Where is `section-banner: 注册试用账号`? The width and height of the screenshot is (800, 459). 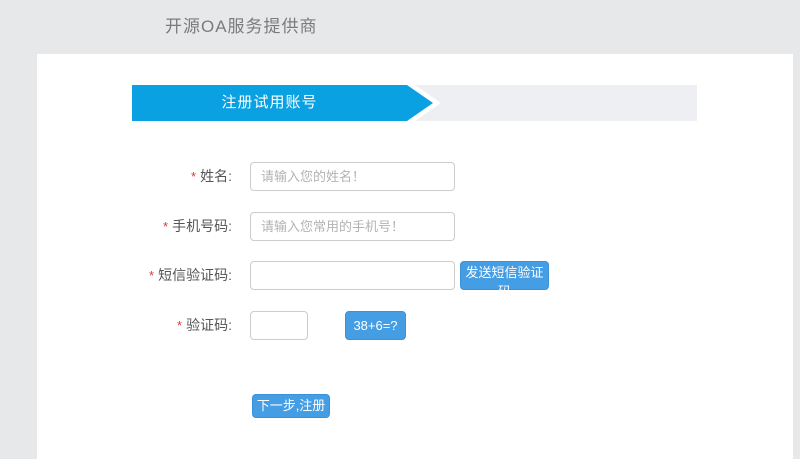
section-banner: 注册试用账号 is located at coordinates (414, 103).